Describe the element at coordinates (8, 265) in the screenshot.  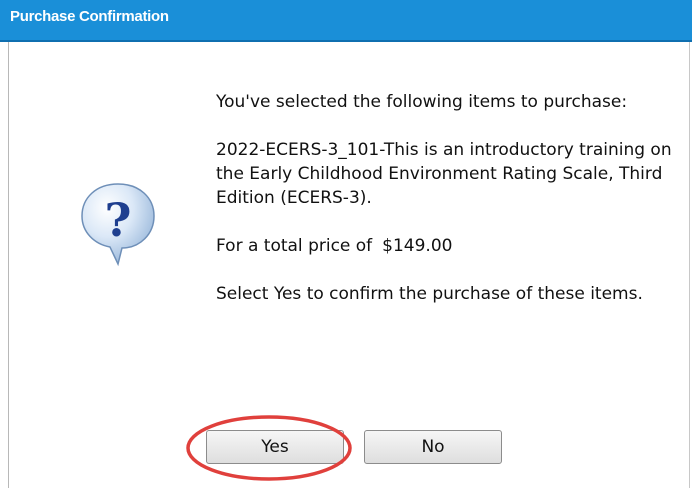
I see `dialog-left-border` at that location.